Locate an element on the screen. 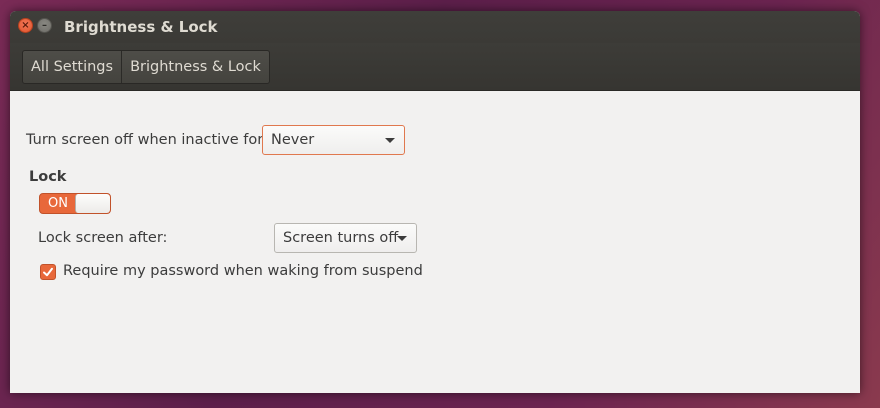 The width and height of the screenshot is (880, 408). lock-after-dropdown: Screen turns off is located at coordinates (345, 238).